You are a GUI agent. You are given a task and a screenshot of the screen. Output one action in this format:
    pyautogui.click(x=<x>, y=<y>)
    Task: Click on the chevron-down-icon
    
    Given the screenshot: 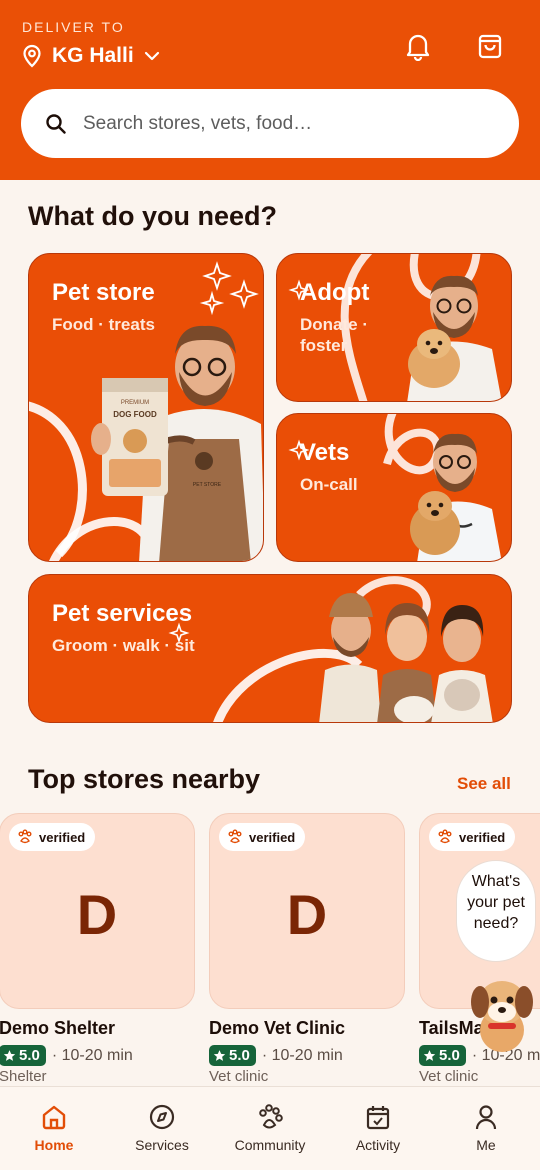 What is the action you would take?
    pyautogui.click(x=151, y=56)
    